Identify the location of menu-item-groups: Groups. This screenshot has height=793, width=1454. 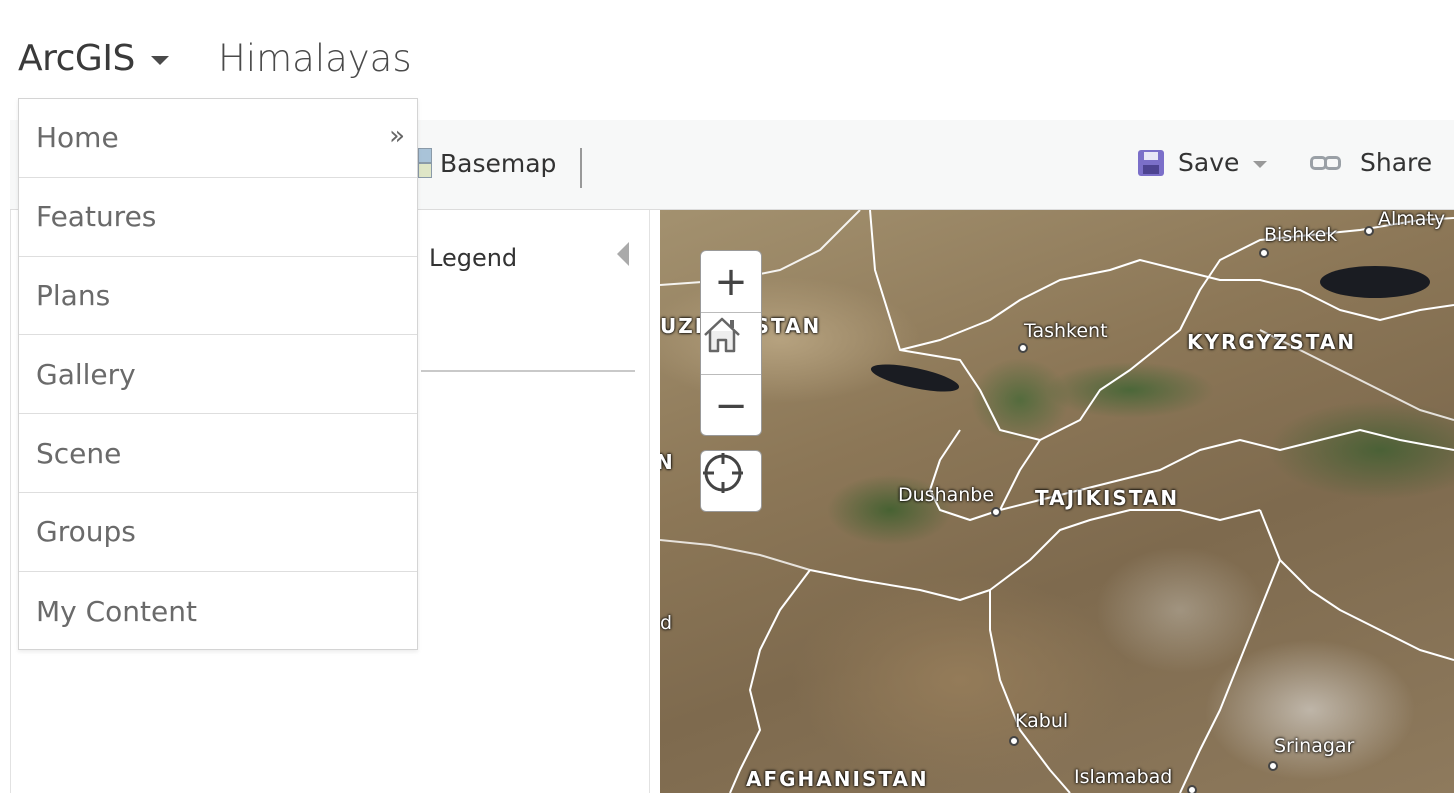
(218, 532).